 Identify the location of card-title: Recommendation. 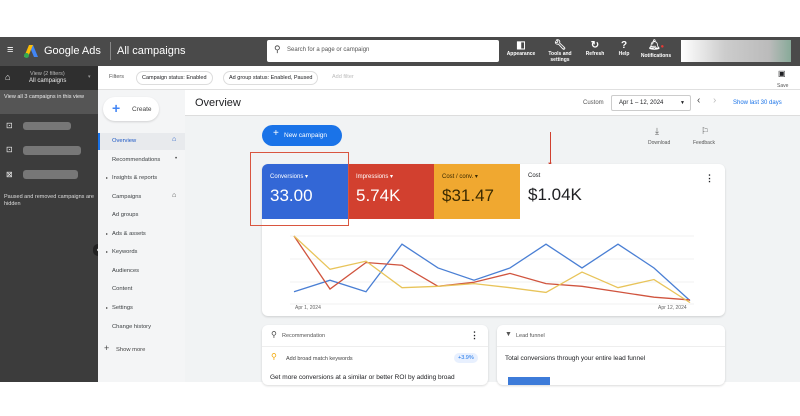
(304, 336).